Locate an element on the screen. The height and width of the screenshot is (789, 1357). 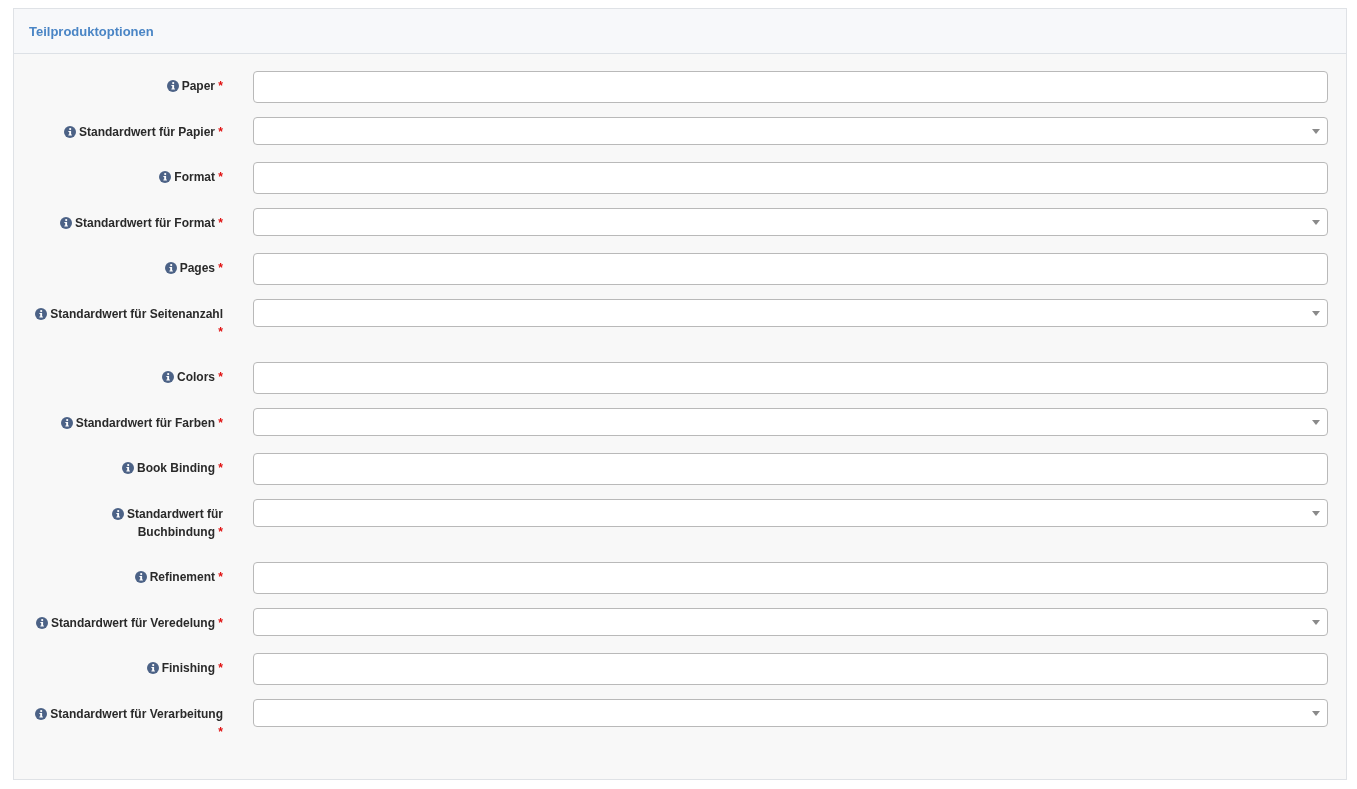
field-label: Paper * is located at coordinates (202, 86).